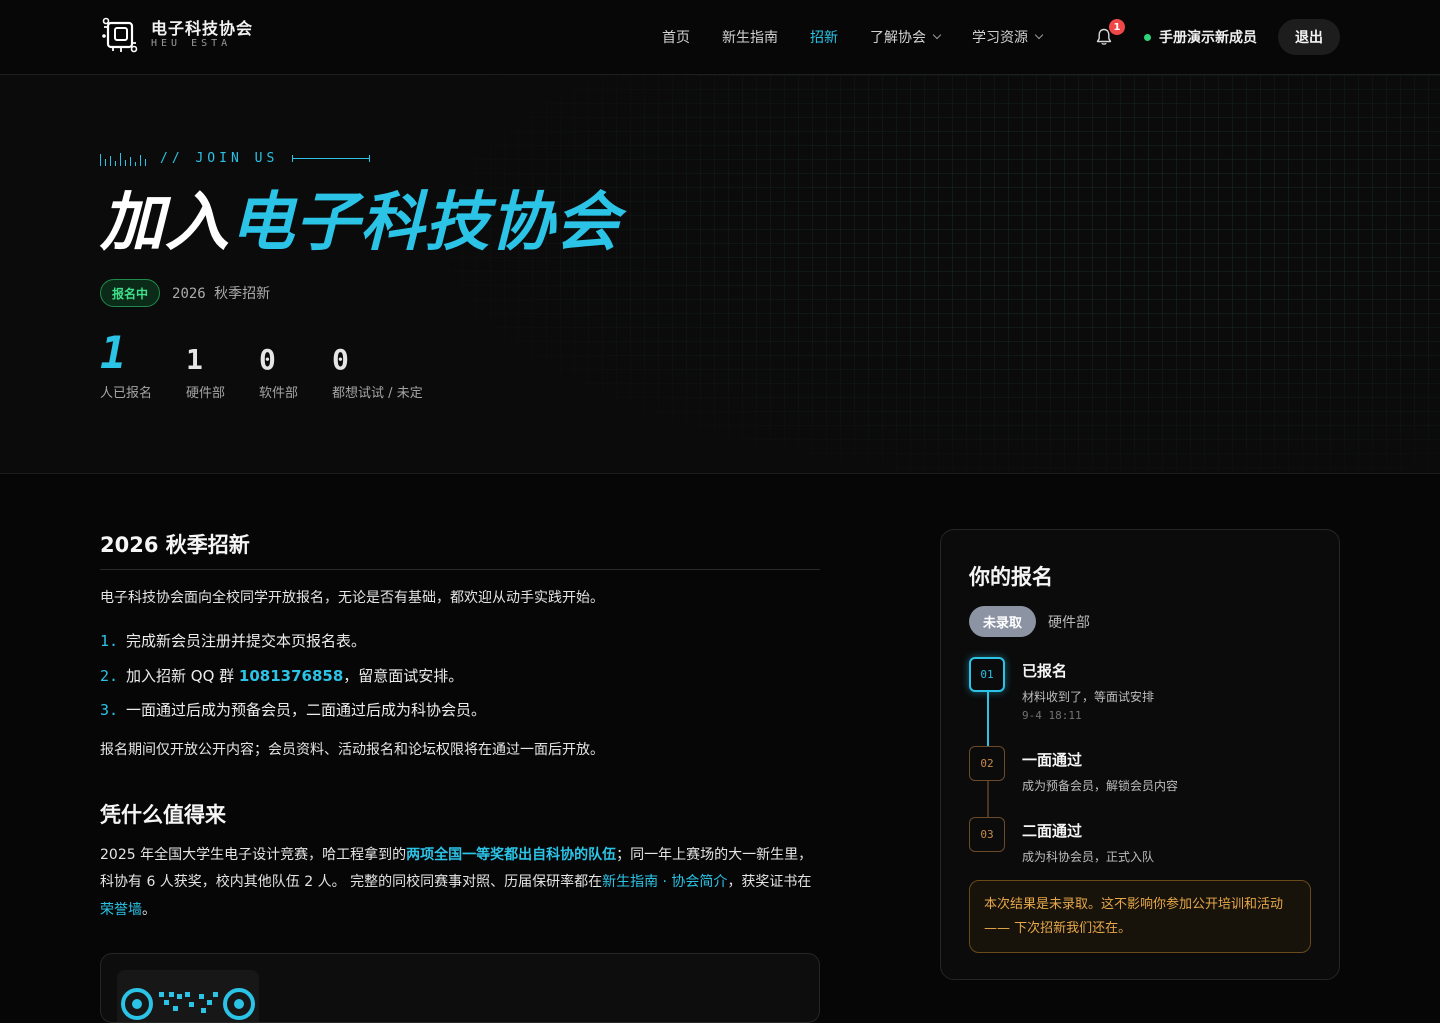  What do you see at coordinates (221, 294) in the screenshot?
I see `season-label: 2026 秋季招新` at bounding box center [221, 294].